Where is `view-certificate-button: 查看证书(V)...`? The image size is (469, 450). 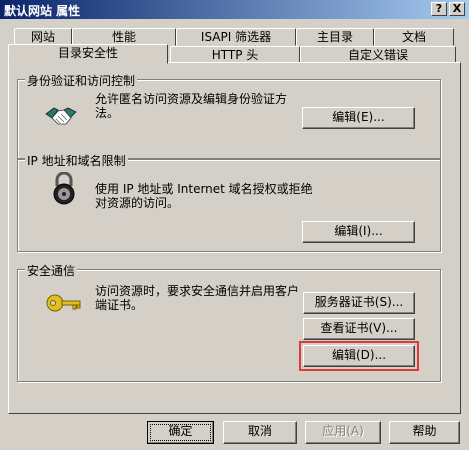 view-certificate-button: 查看证书(V)... is located at coordinates (359, 329).